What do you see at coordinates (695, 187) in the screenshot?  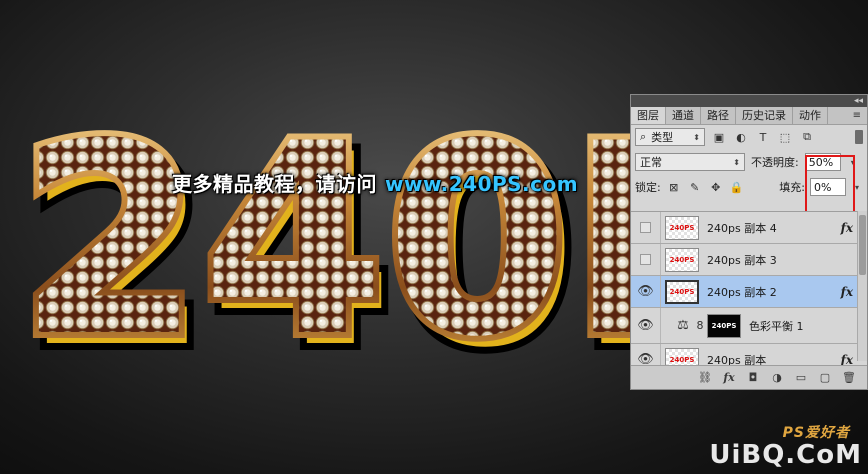 I see `lock-image-icon: ✎` at bounding box center [695, 187].